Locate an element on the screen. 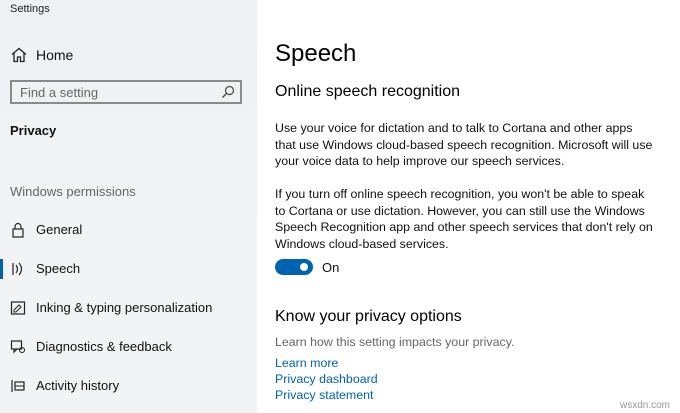 This screenshot has height=413, width=680. online-speech-toggle is located at coordinates (294, 267).